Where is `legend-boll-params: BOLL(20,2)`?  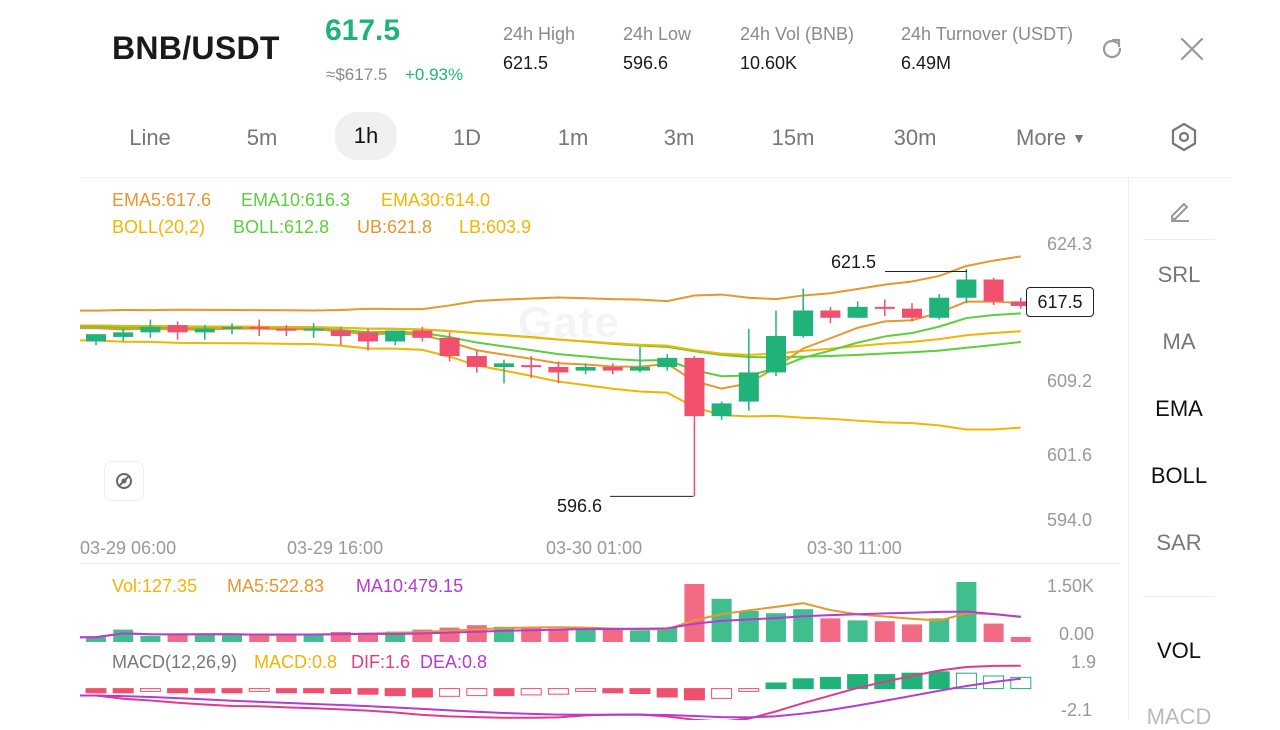 legend-boll-params: BOLL(20,2) is located at coordinates (159, 227).